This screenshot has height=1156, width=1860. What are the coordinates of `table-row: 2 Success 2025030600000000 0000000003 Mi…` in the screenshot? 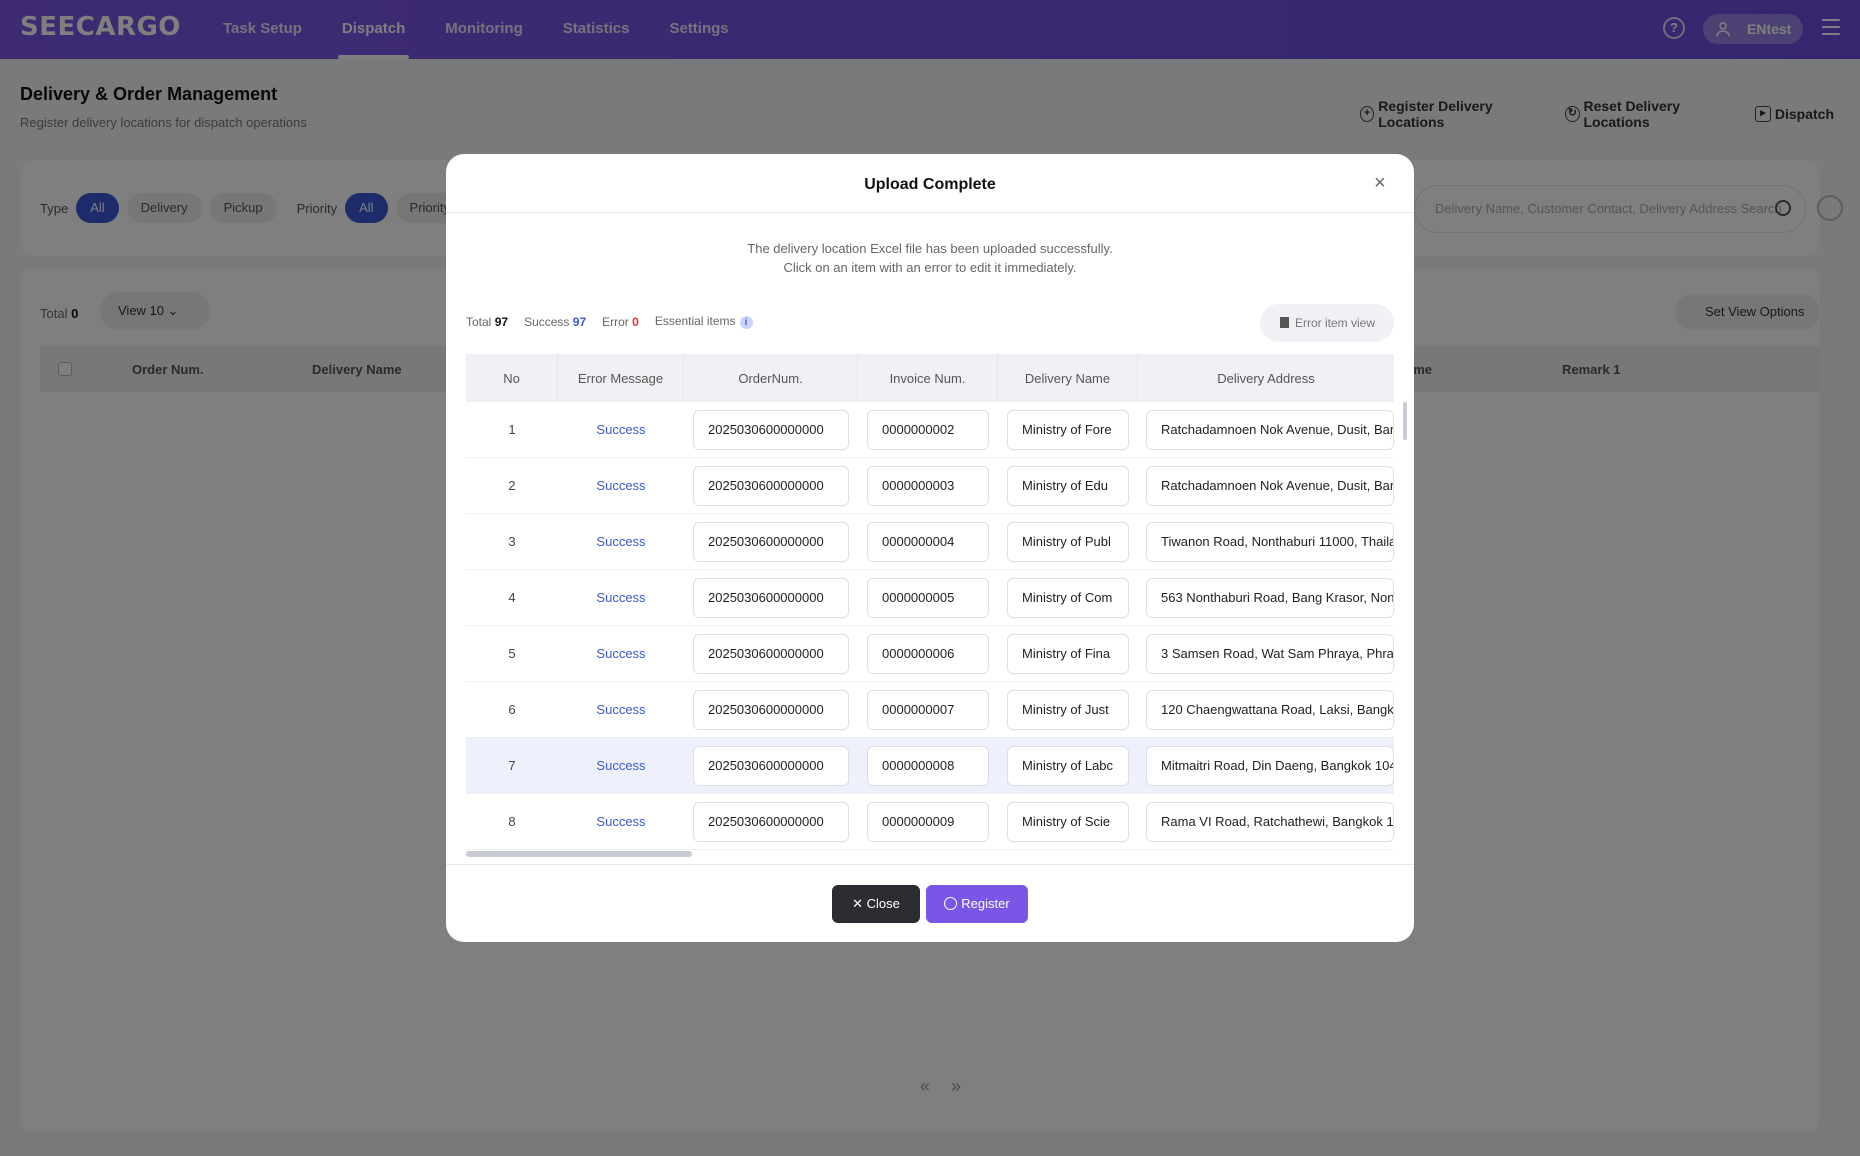 It's located at (930, 486).